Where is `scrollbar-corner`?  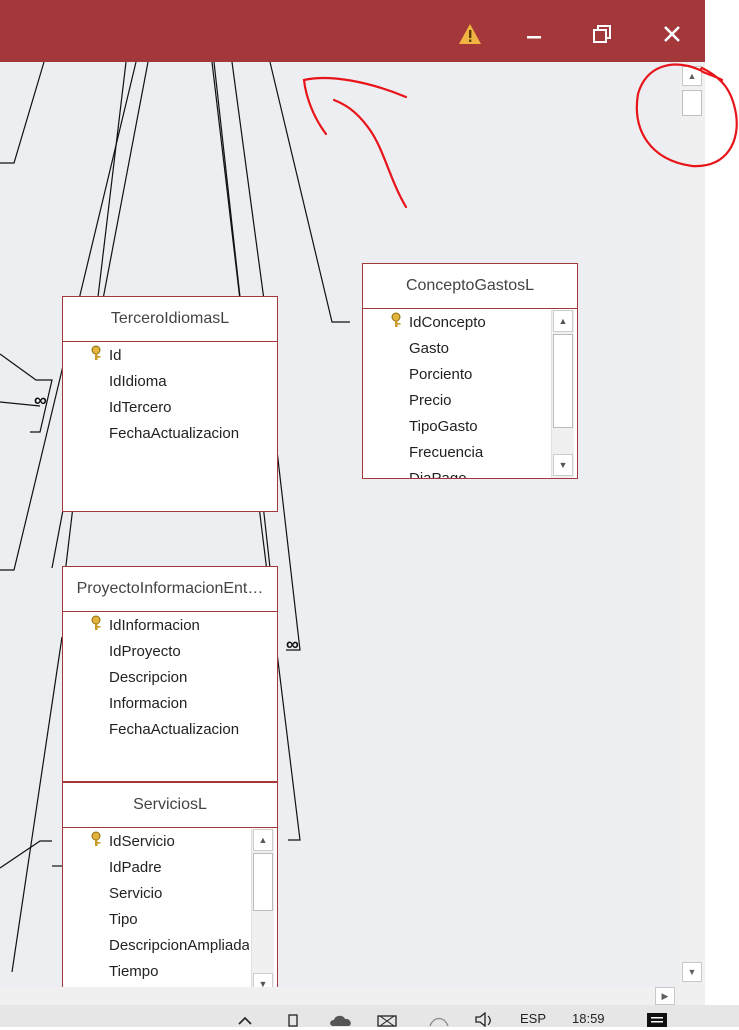
scrollbar-corner is located at coordinates (692, 996).